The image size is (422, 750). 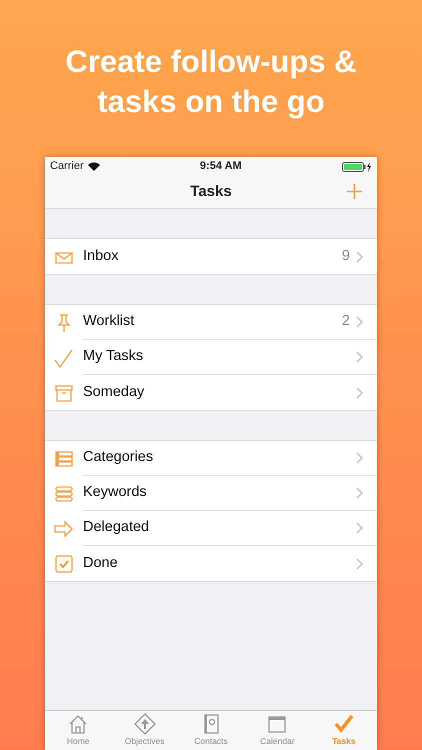 What do you see at coordinates (64, 392) in the screenshot?
I see `box-icon` at bounding box center [64, 392].